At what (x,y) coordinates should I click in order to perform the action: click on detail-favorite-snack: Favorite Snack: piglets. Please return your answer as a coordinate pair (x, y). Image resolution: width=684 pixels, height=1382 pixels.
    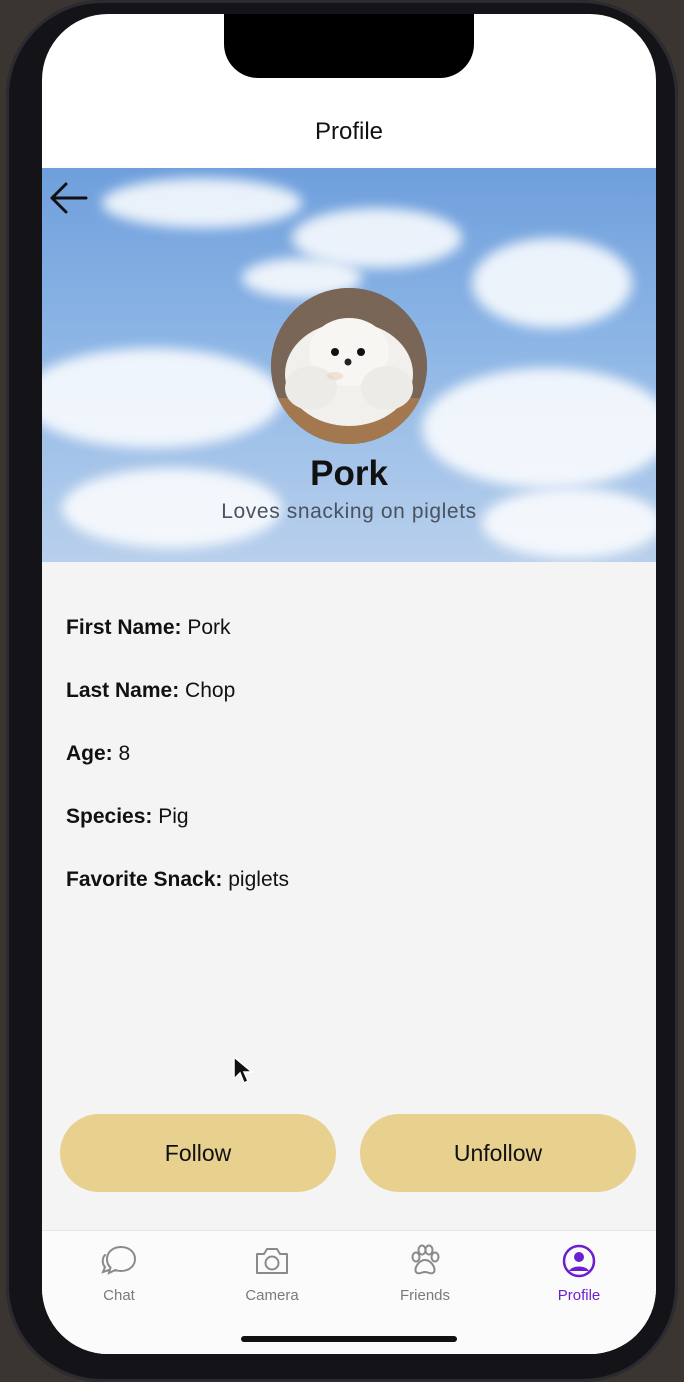
    Looking at the image, I should click on (177, 880).